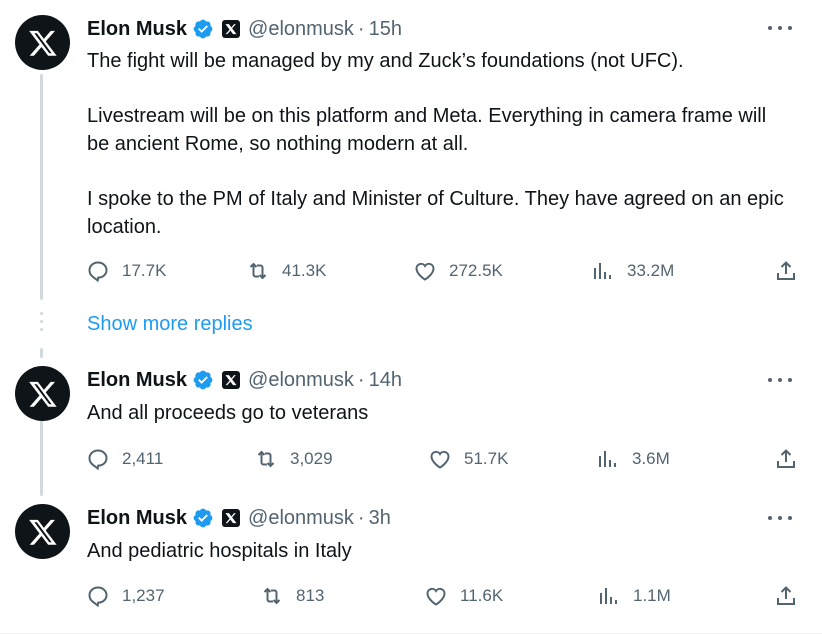 Image resolution: width=822 pixels, height=634 pixels. What do you see at coordinates (143, 458) in the screenshot?
I see `reply-count: 2,411` at bounding box center [143, 458].